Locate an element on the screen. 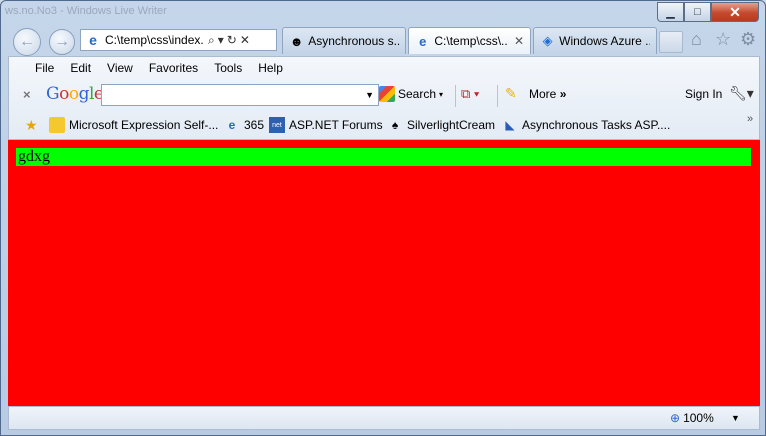 The height and width of the screenshot is (436, 766). address-bar: e C:\temp\css\index. ⌕ ▾ ↻ ✕ is located at coordinates (178, 40).